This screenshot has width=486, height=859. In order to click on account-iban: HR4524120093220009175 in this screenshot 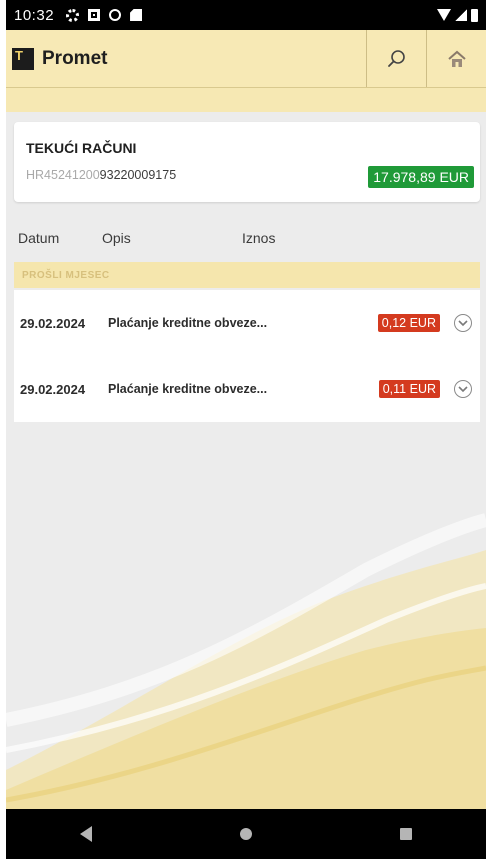, I will do `click(101, 175)`.